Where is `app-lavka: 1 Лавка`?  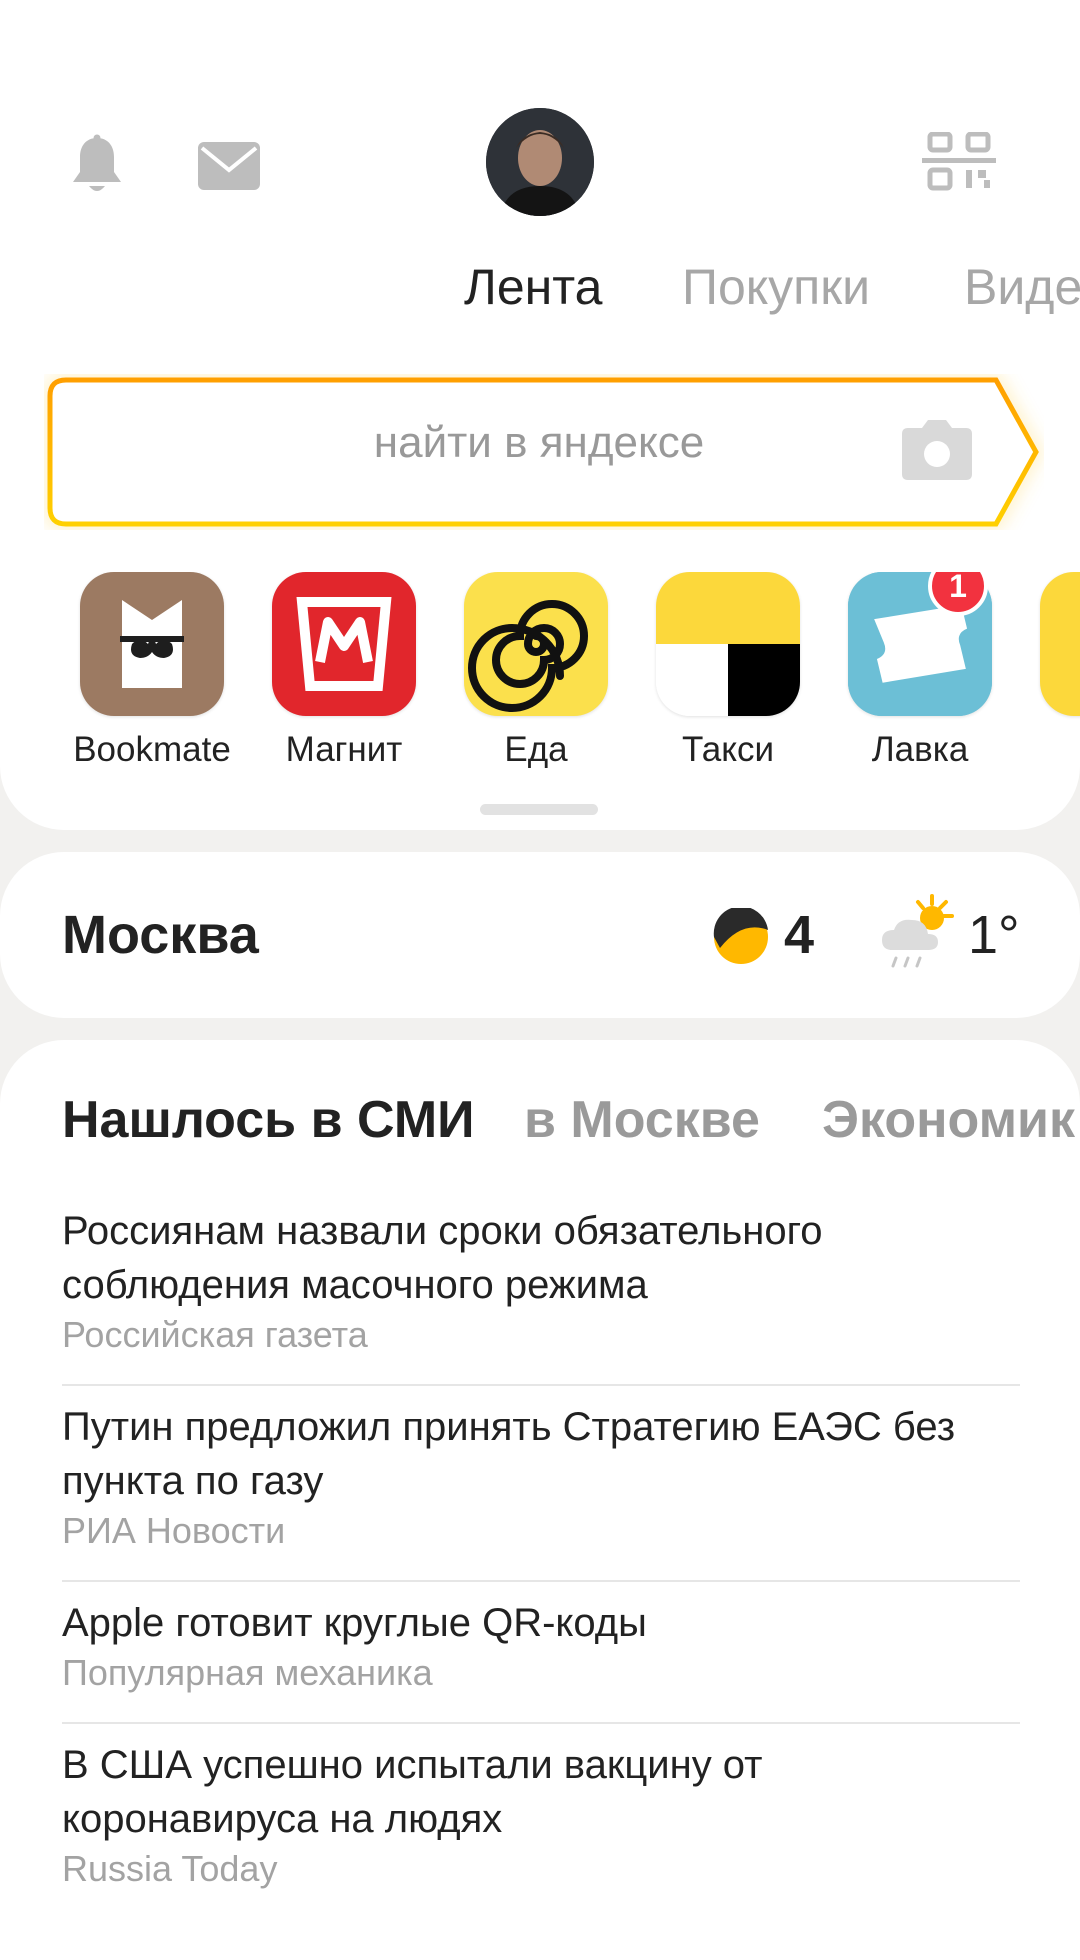
app-lavka: 1 Лавка is located at coordinates (920, 671).